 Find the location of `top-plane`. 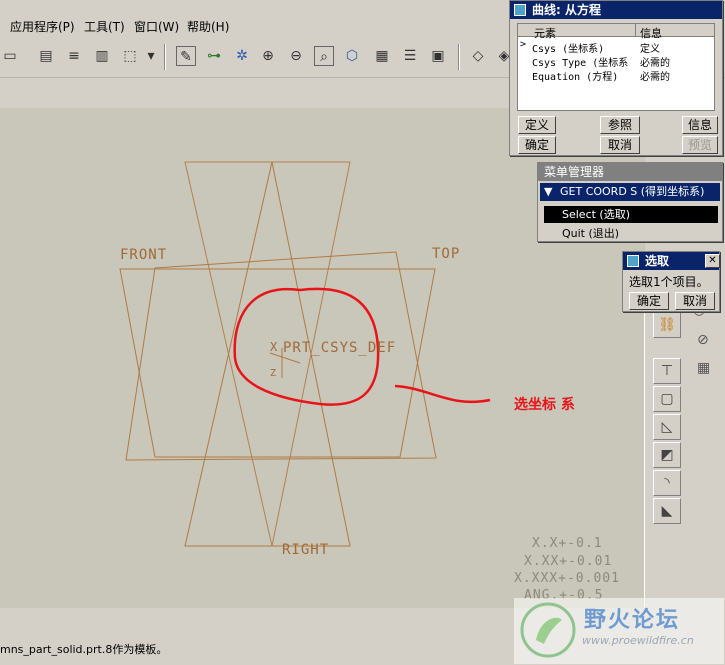

top-plane is located at coordinates (281, 356).